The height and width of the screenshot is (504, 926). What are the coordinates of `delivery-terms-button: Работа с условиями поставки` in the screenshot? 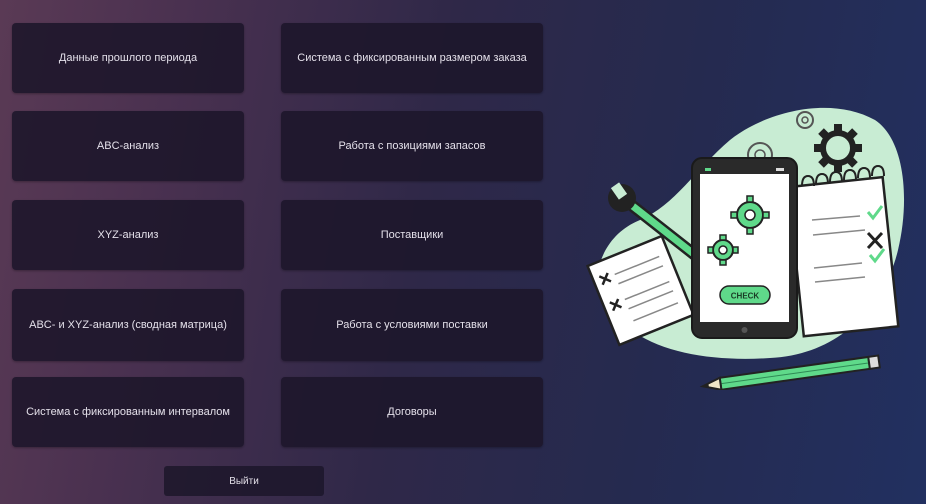 It's located at (412, 325).